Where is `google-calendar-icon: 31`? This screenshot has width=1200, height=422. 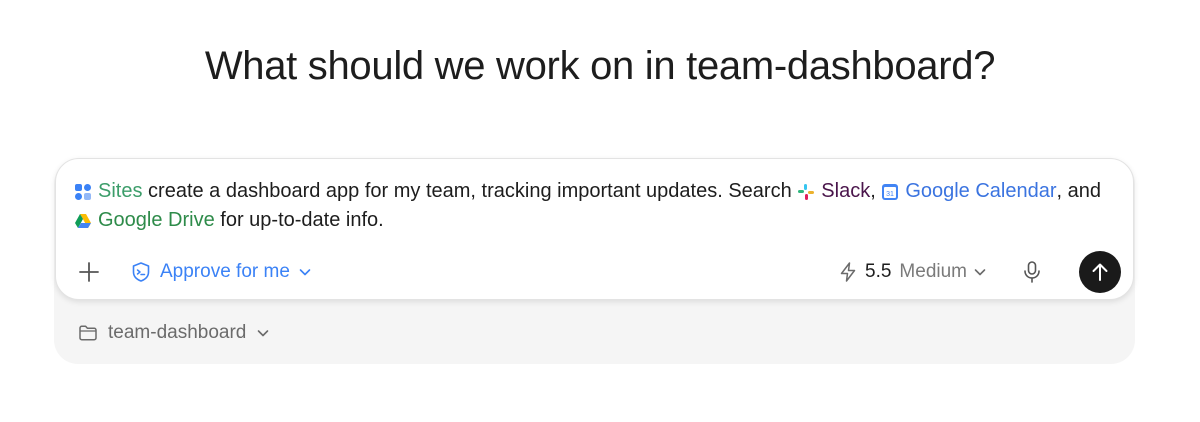 google-calendar-icon: 31 is located at coordinates (890, 191).